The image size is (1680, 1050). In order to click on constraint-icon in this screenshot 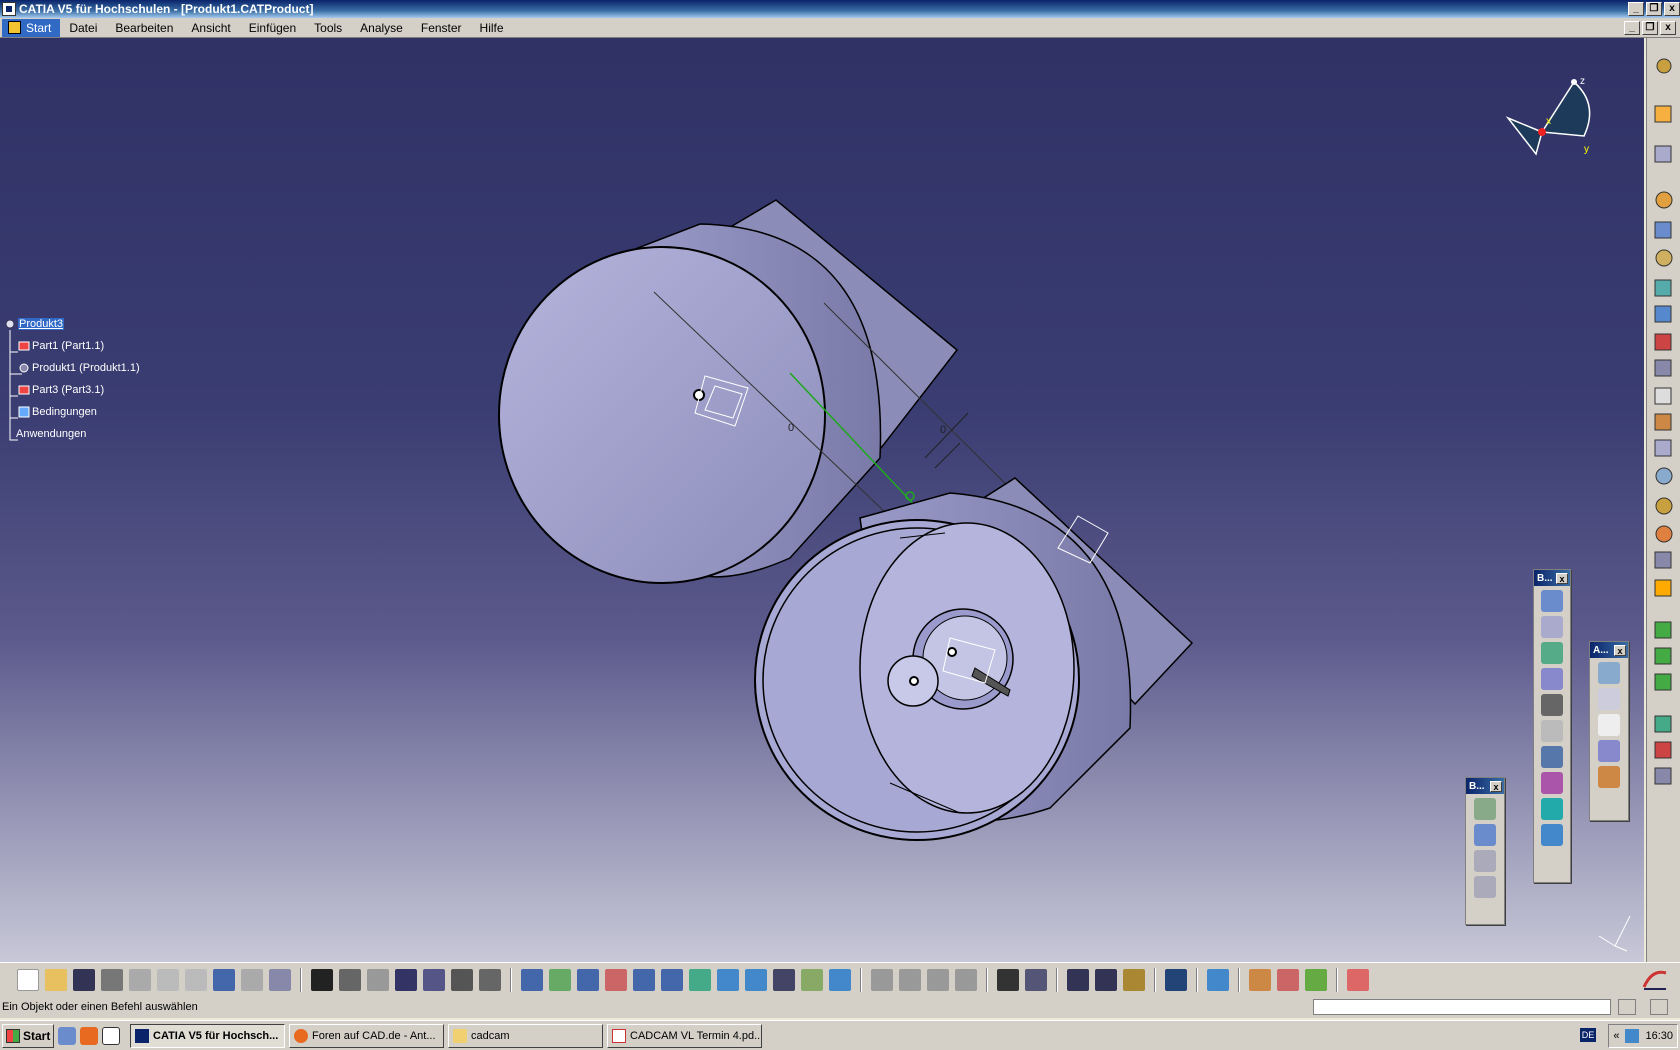, I will do `click(882, 979)`.